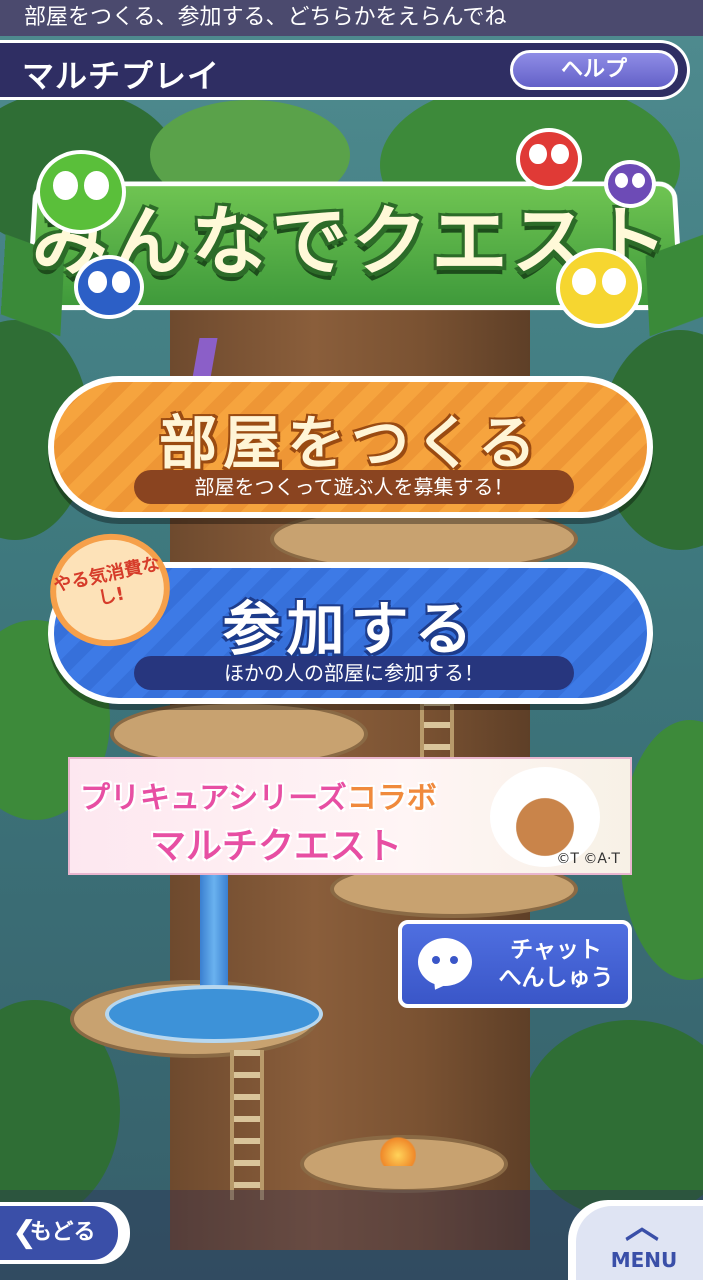 Image resolution: width=703 pixels, height=1280 pixels. What do you see at coordinates (556, 978) in the screenshot?
I see `chat-edit-label-line2: へんしゅう` at bounding box center [556, 978].